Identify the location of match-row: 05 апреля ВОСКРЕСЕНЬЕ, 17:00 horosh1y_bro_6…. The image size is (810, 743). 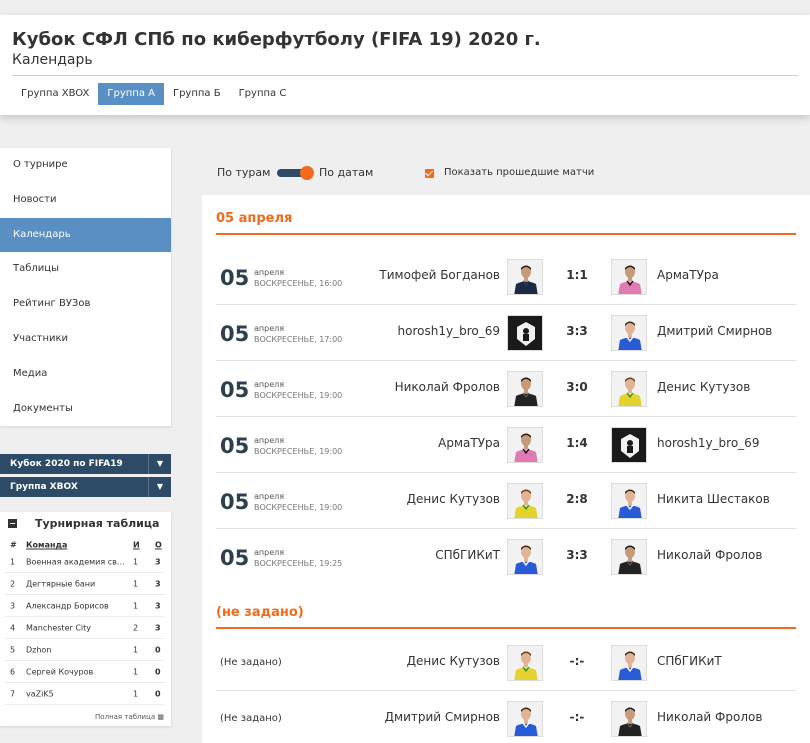
(506, 333).